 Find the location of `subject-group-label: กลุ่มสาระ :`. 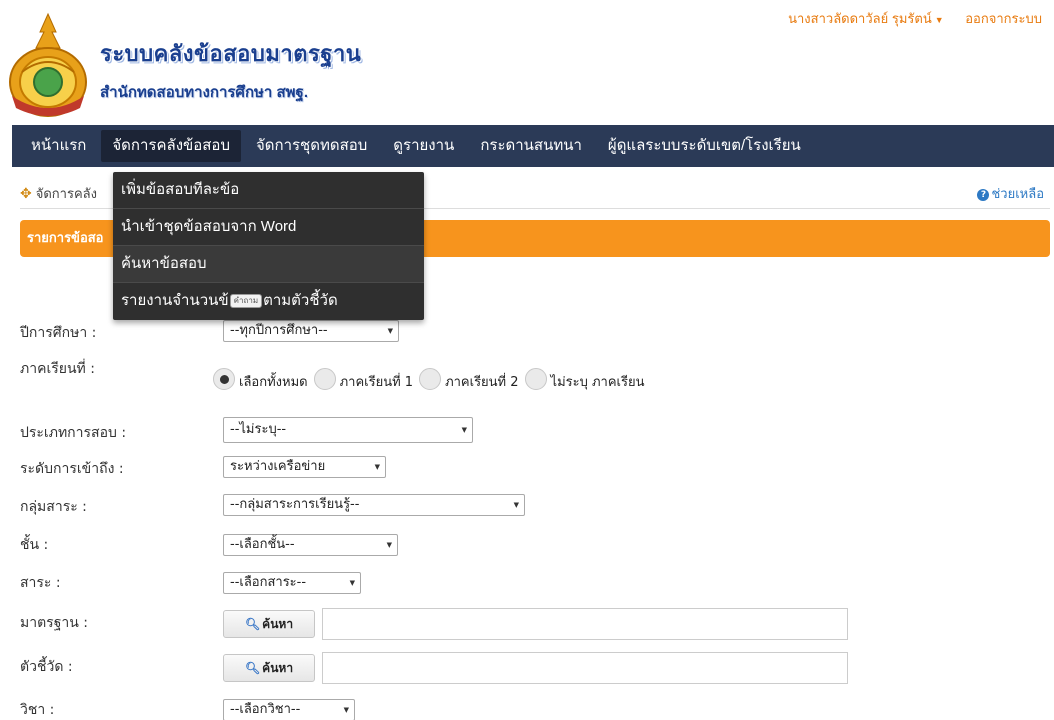

subject-group-label: กลุ่มสาระ : is located at coordinates (53, 507).